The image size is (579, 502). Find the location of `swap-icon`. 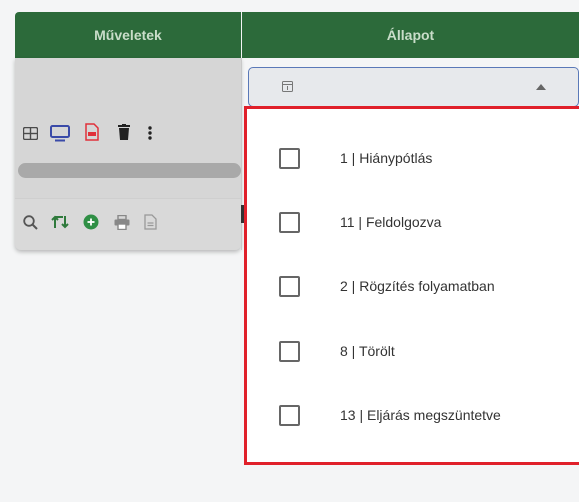

swap-icon is located at coordinates (60, 222).